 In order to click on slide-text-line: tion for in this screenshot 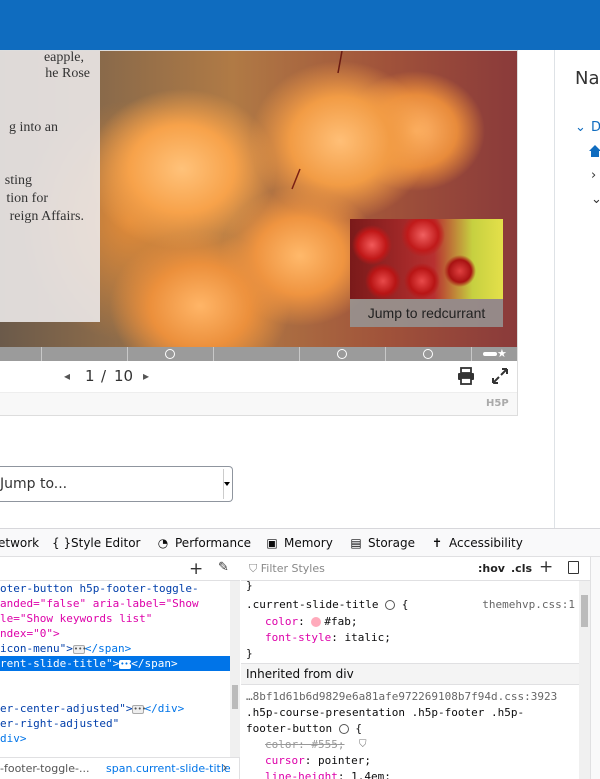, I will do `click(27, 198)`.